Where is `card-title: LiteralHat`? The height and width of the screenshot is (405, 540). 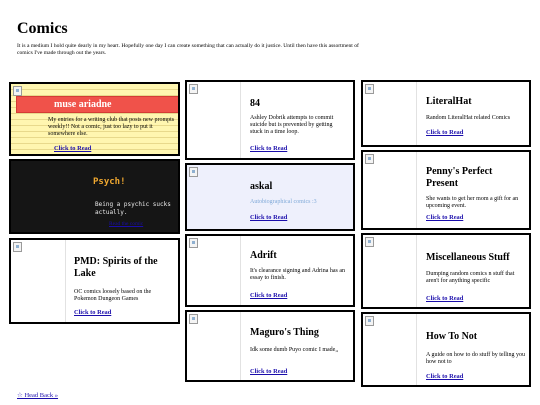
card-title: LiteralHat is located at coordinates (449, 101).